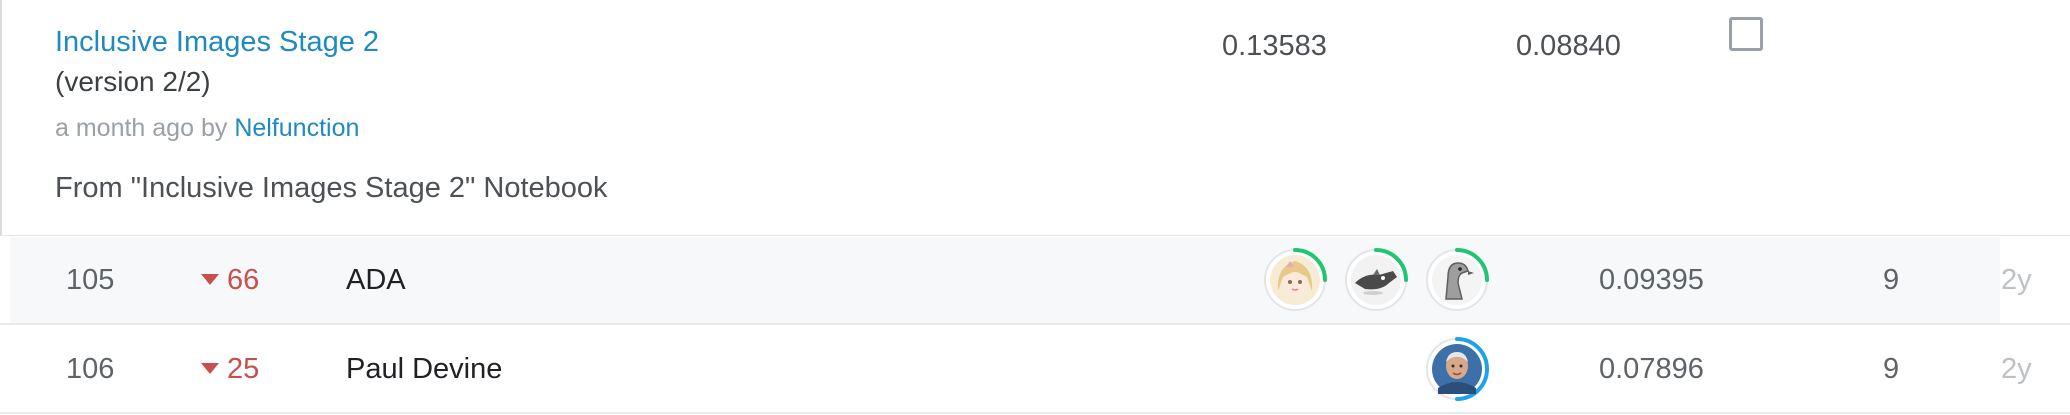 This screenshot has width=2070, height=415. What do you see at coordinates (1457, 369) in the screenshot?
I see `person-photo-avatar` at bounding box center [1457, 369].